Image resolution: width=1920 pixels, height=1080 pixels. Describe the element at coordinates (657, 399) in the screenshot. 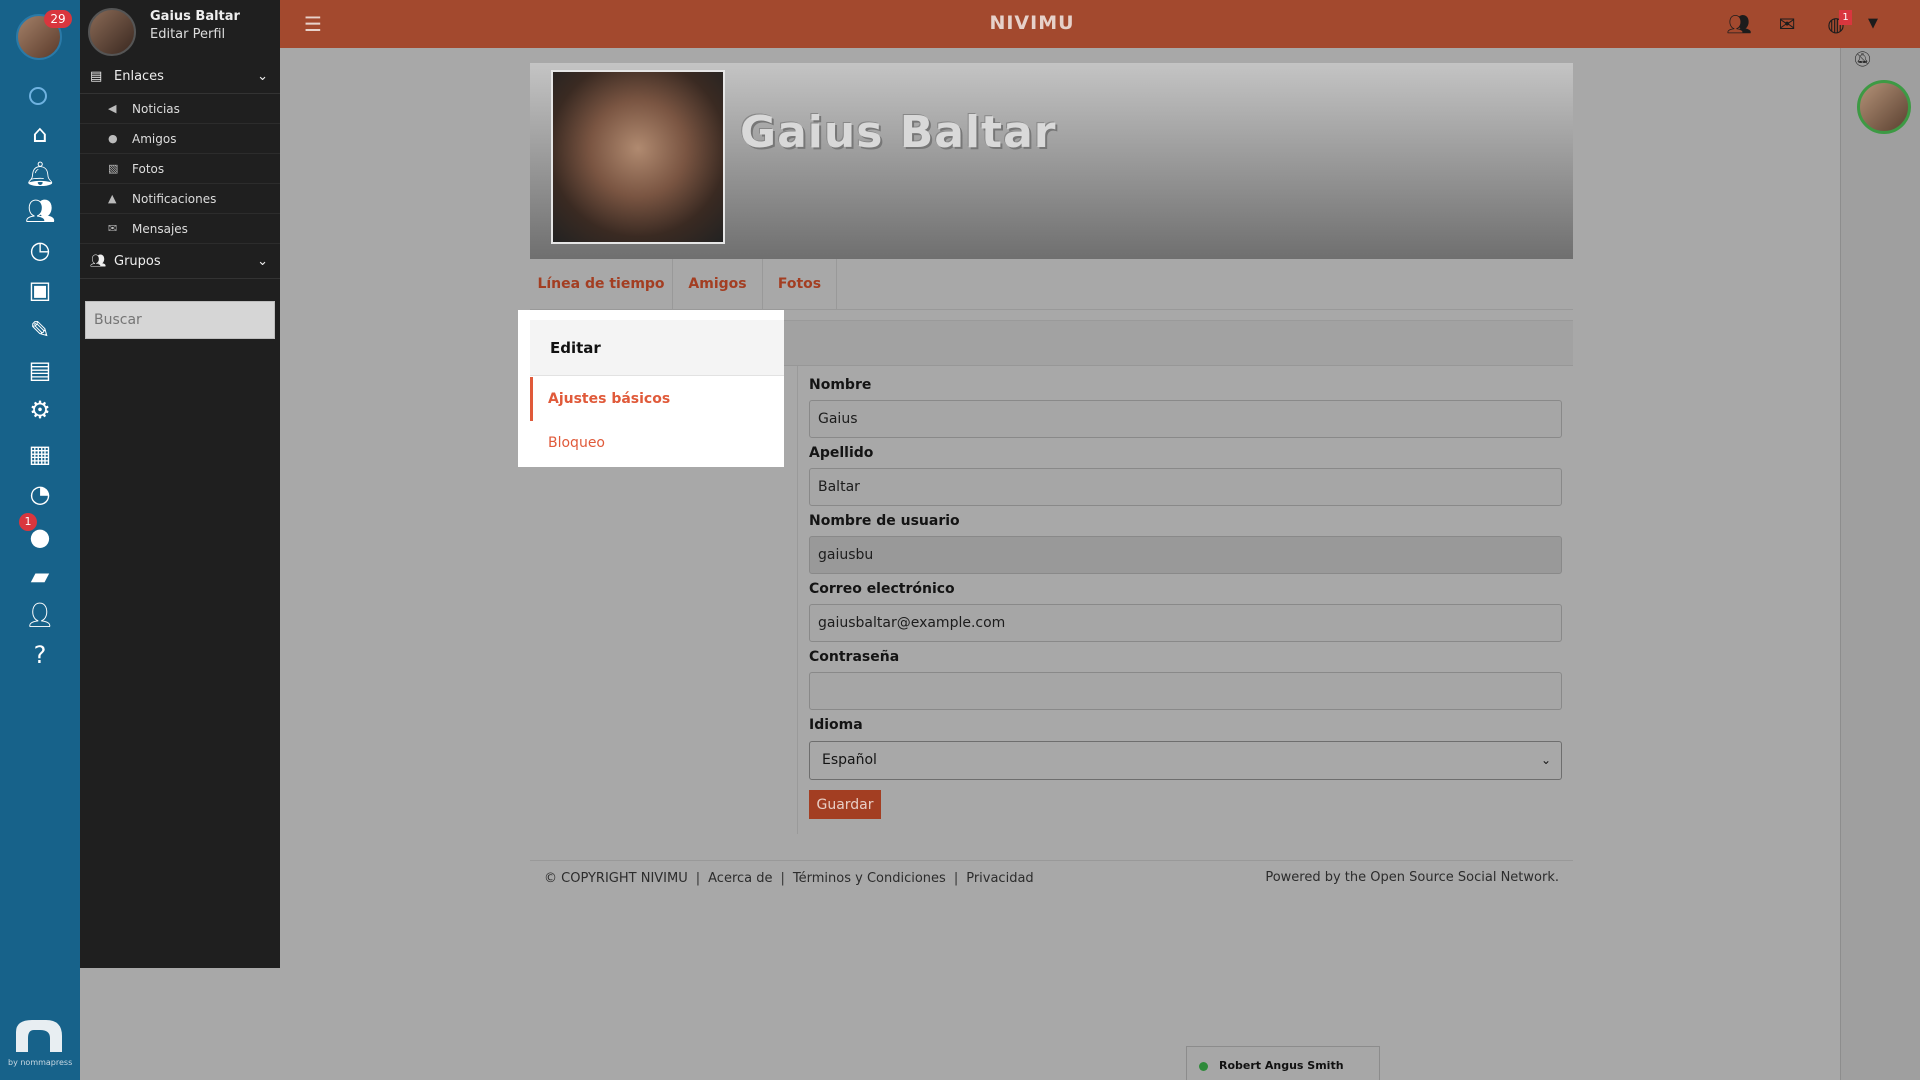

I see `menu-item-basic-settings: Ajustes básicos` at that location.